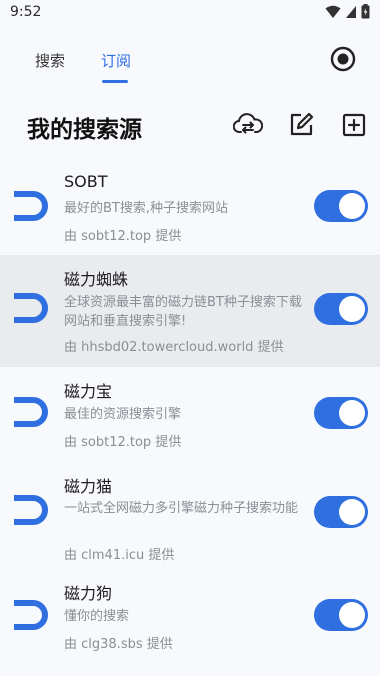  Describe the element at coordinates (118, 644) in the screenshot. I see `source-provider: 由 clg38.sbs 提供` at that location.